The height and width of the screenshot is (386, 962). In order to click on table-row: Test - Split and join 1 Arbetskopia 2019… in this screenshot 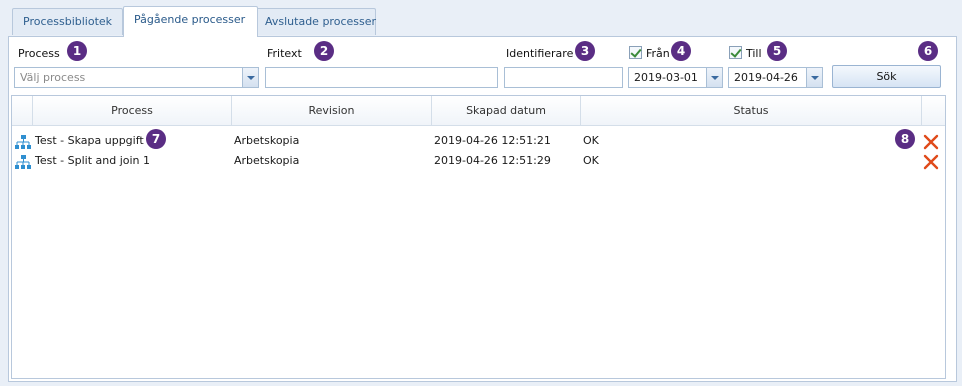, I will do `click(478, 162)`.